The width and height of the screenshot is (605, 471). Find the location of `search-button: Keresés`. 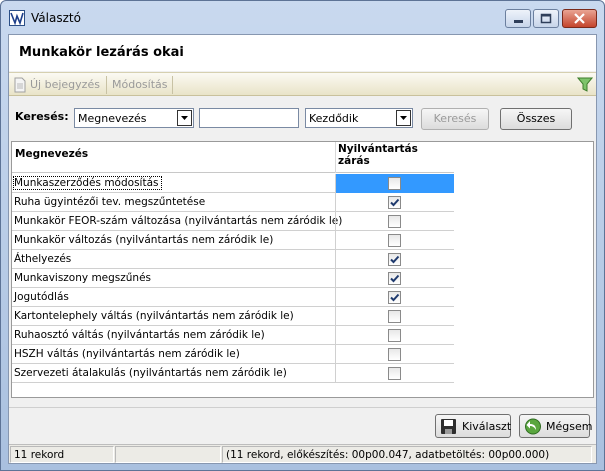

search-button: Keresés is located at coordinates (455, 119).